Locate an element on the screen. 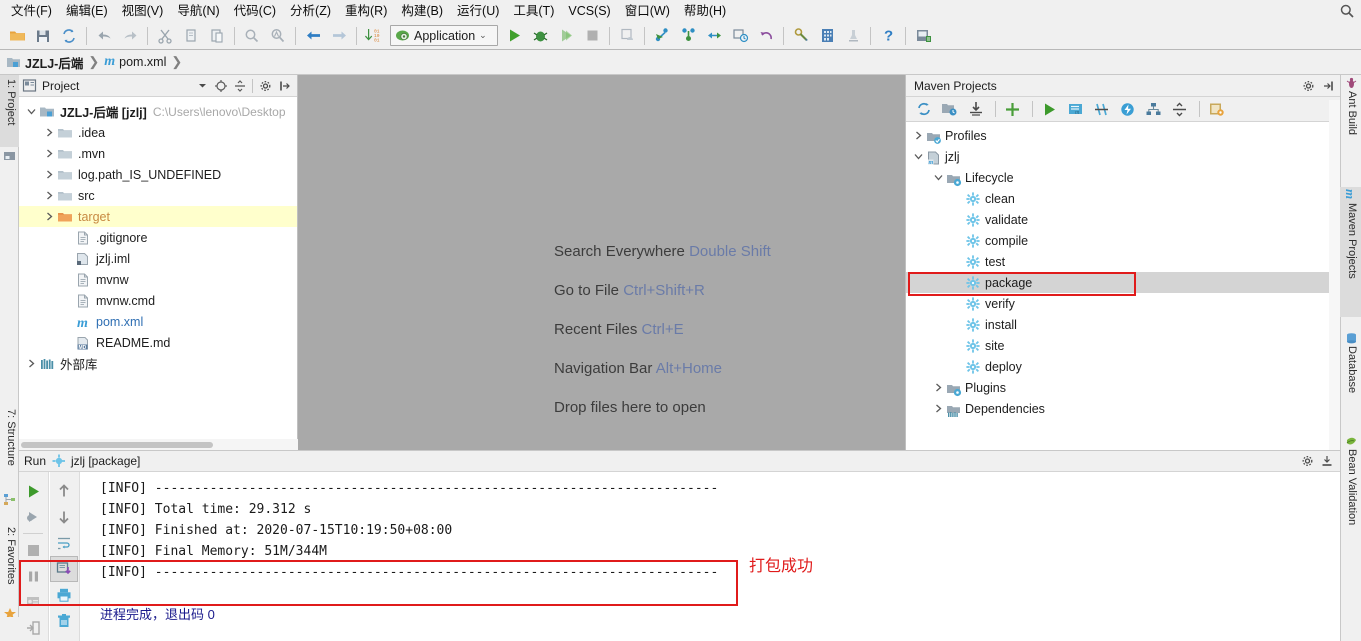 The height and width of the screenshot is (641, 1361). menu-navigate: 导航(N) is located at coordinates (198, 11).